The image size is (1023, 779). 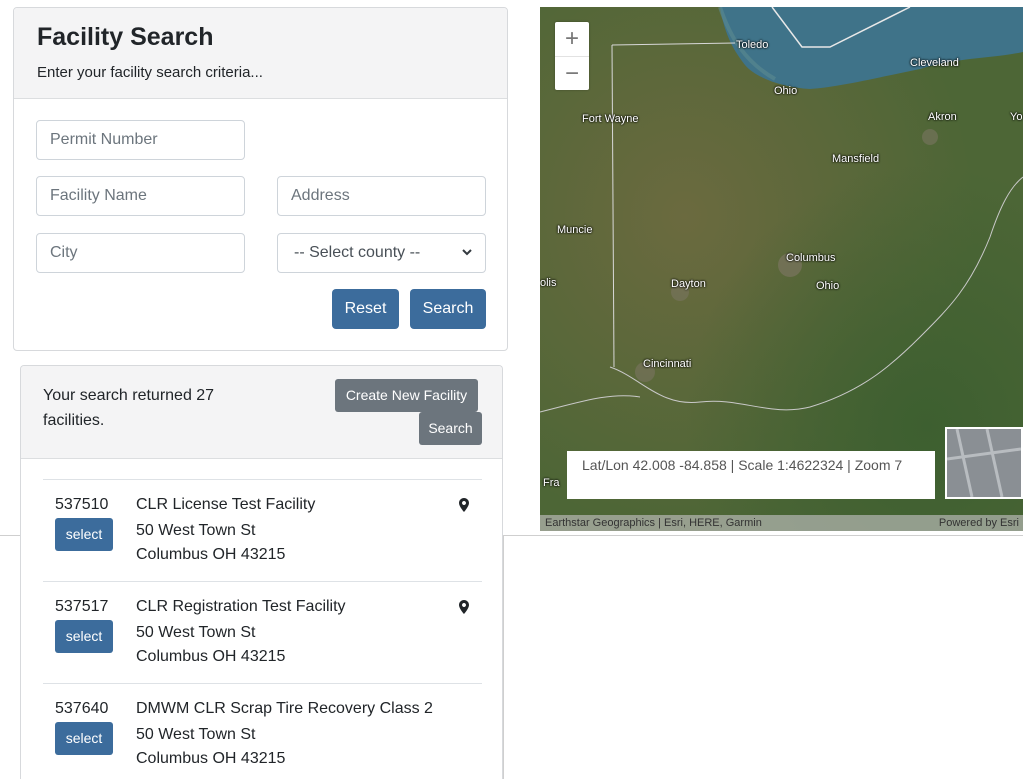 What do you see at coordinates (406, 395) in the screenshot?
I see `create-new-facility-button: Create New Facility` at bounding box center [406, 395].